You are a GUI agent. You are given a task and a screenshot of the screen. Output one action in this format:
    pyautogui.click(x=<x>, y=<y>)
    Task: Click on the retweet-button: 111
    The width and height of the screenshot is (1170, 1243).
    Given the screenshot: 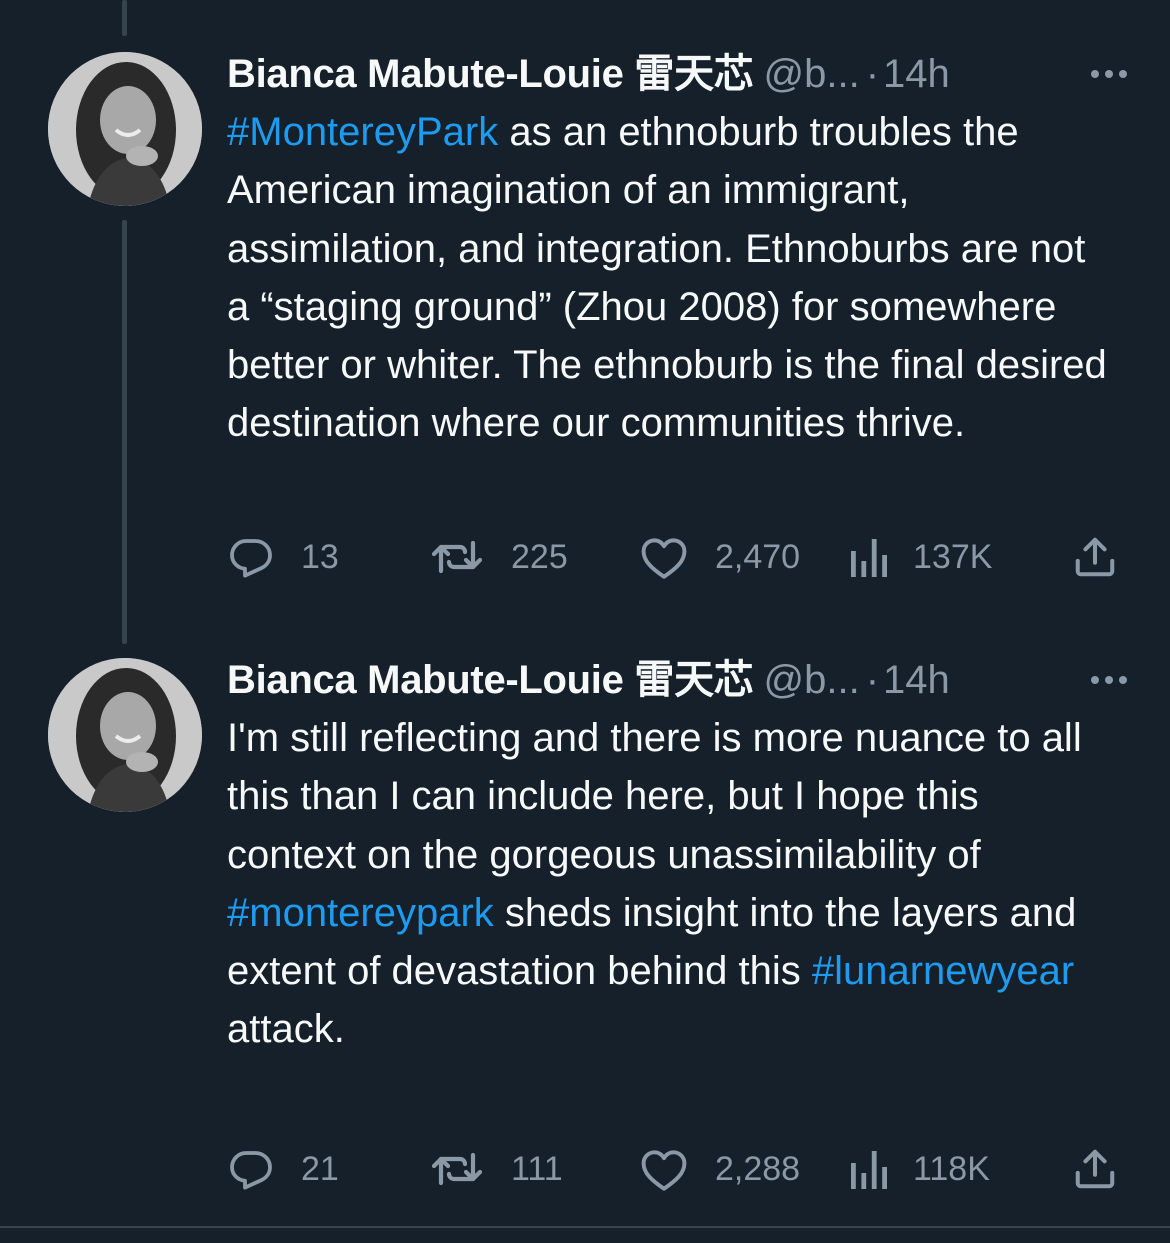 What is the action you would take?
    pyautogui.click(x=496, y=1169)
    